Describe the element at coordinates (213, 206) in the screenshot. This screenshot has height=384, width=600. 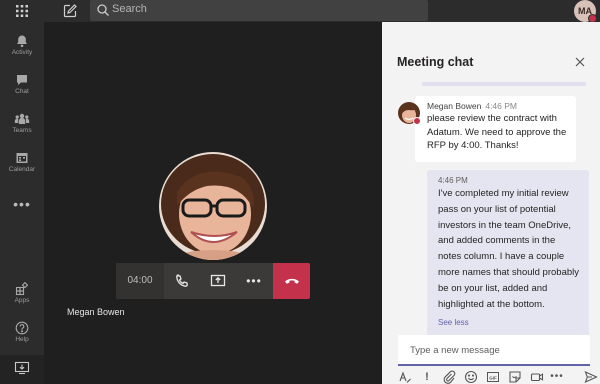
I see `participant-avatar` at that location.